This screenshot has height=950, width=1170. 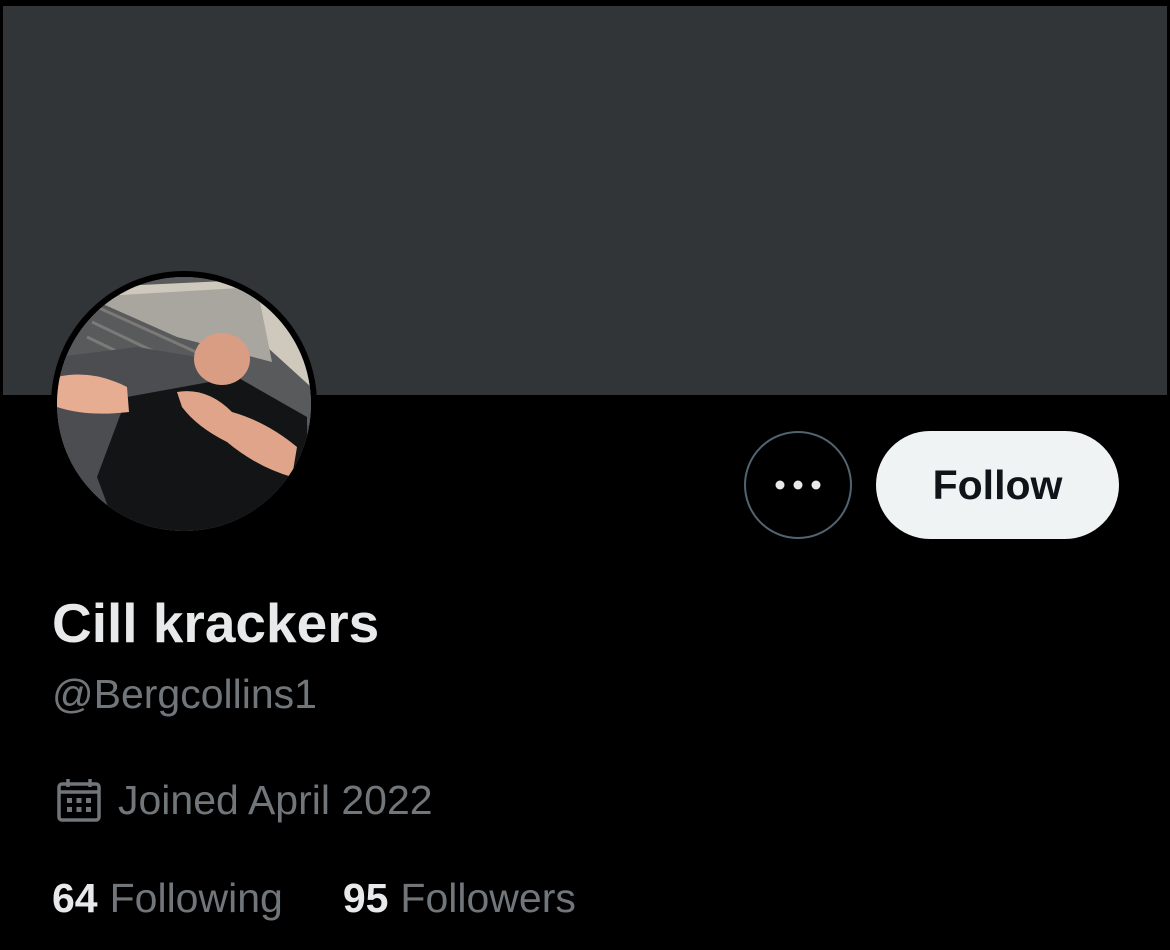 I want to click on profile-avatar, so click(x=184, y=404).